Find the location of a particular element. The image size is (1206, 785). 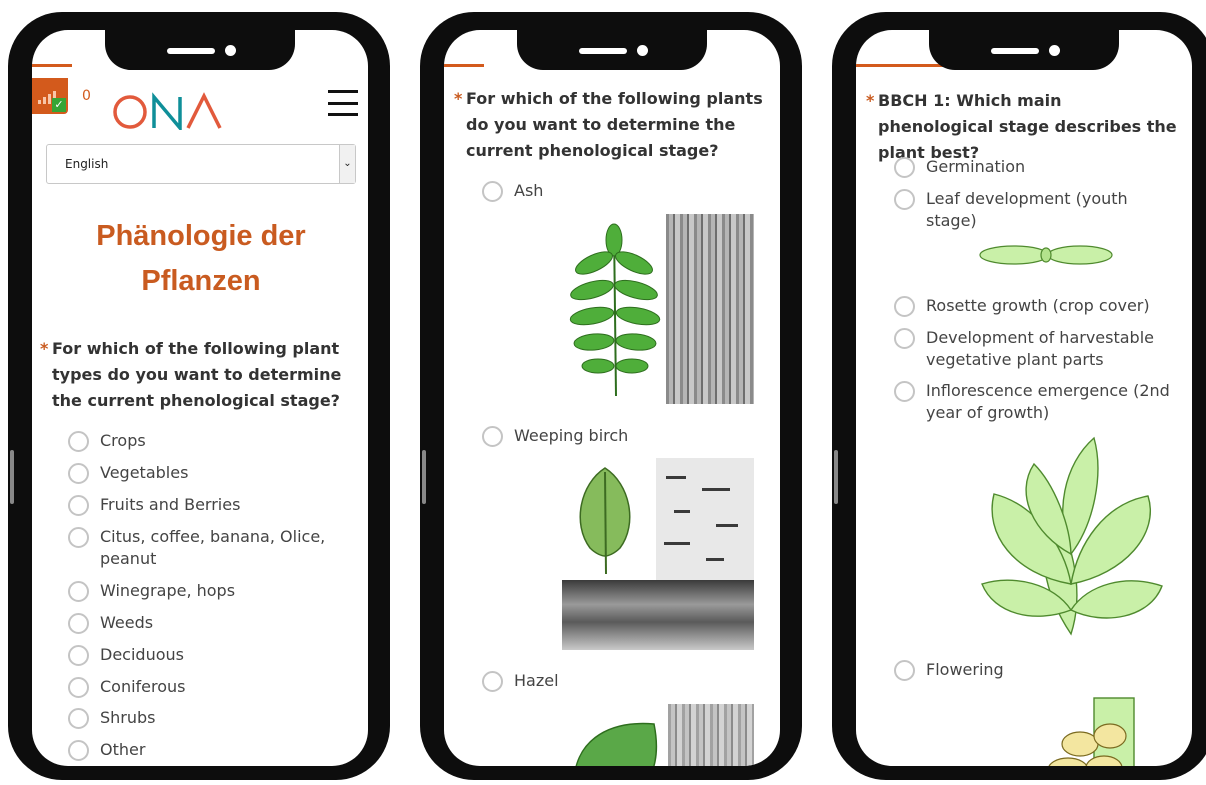

hazel-bark-image is located at coordinates (711, 735).